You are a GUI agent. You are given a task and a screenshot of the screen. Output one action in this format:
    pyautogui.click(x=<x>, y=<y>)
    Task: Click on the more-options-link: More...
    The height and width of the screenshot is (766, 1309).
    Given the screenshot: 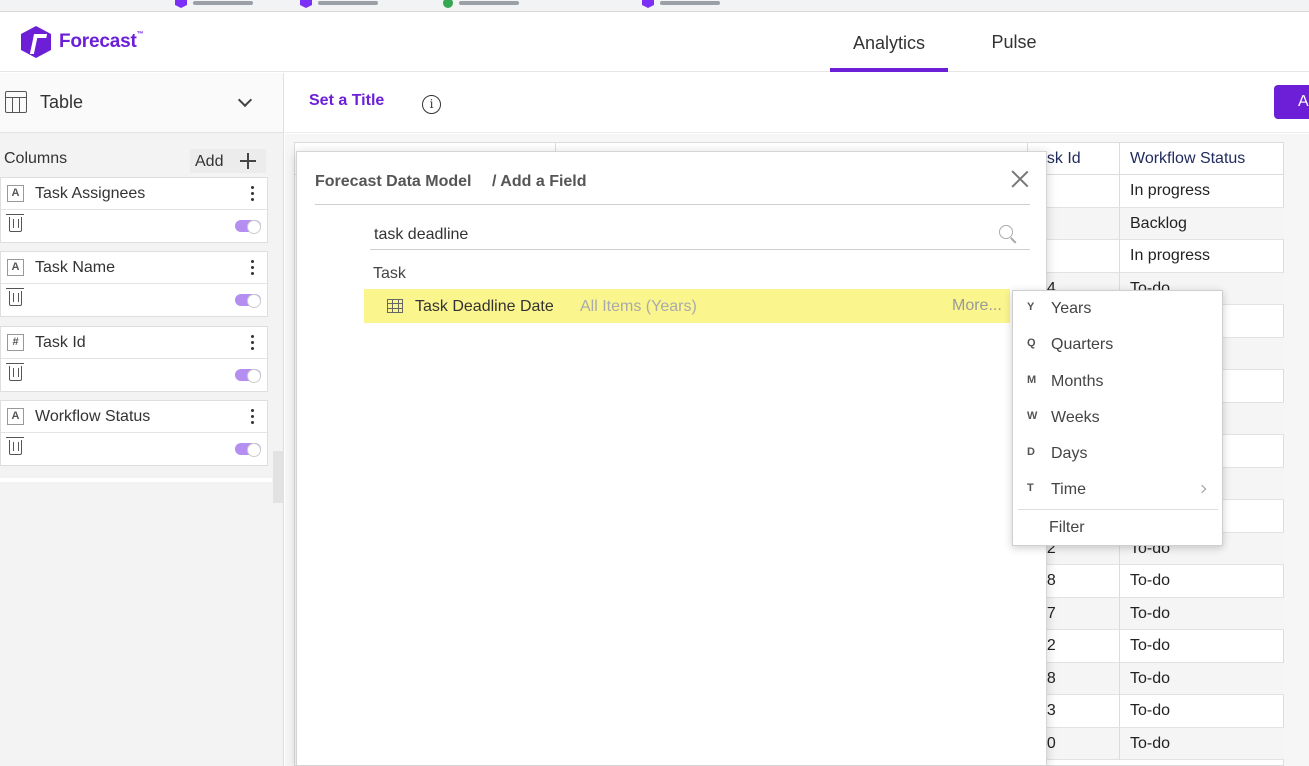 What is the action you would take?
    pyautogui.click(x=977, y=306)
    